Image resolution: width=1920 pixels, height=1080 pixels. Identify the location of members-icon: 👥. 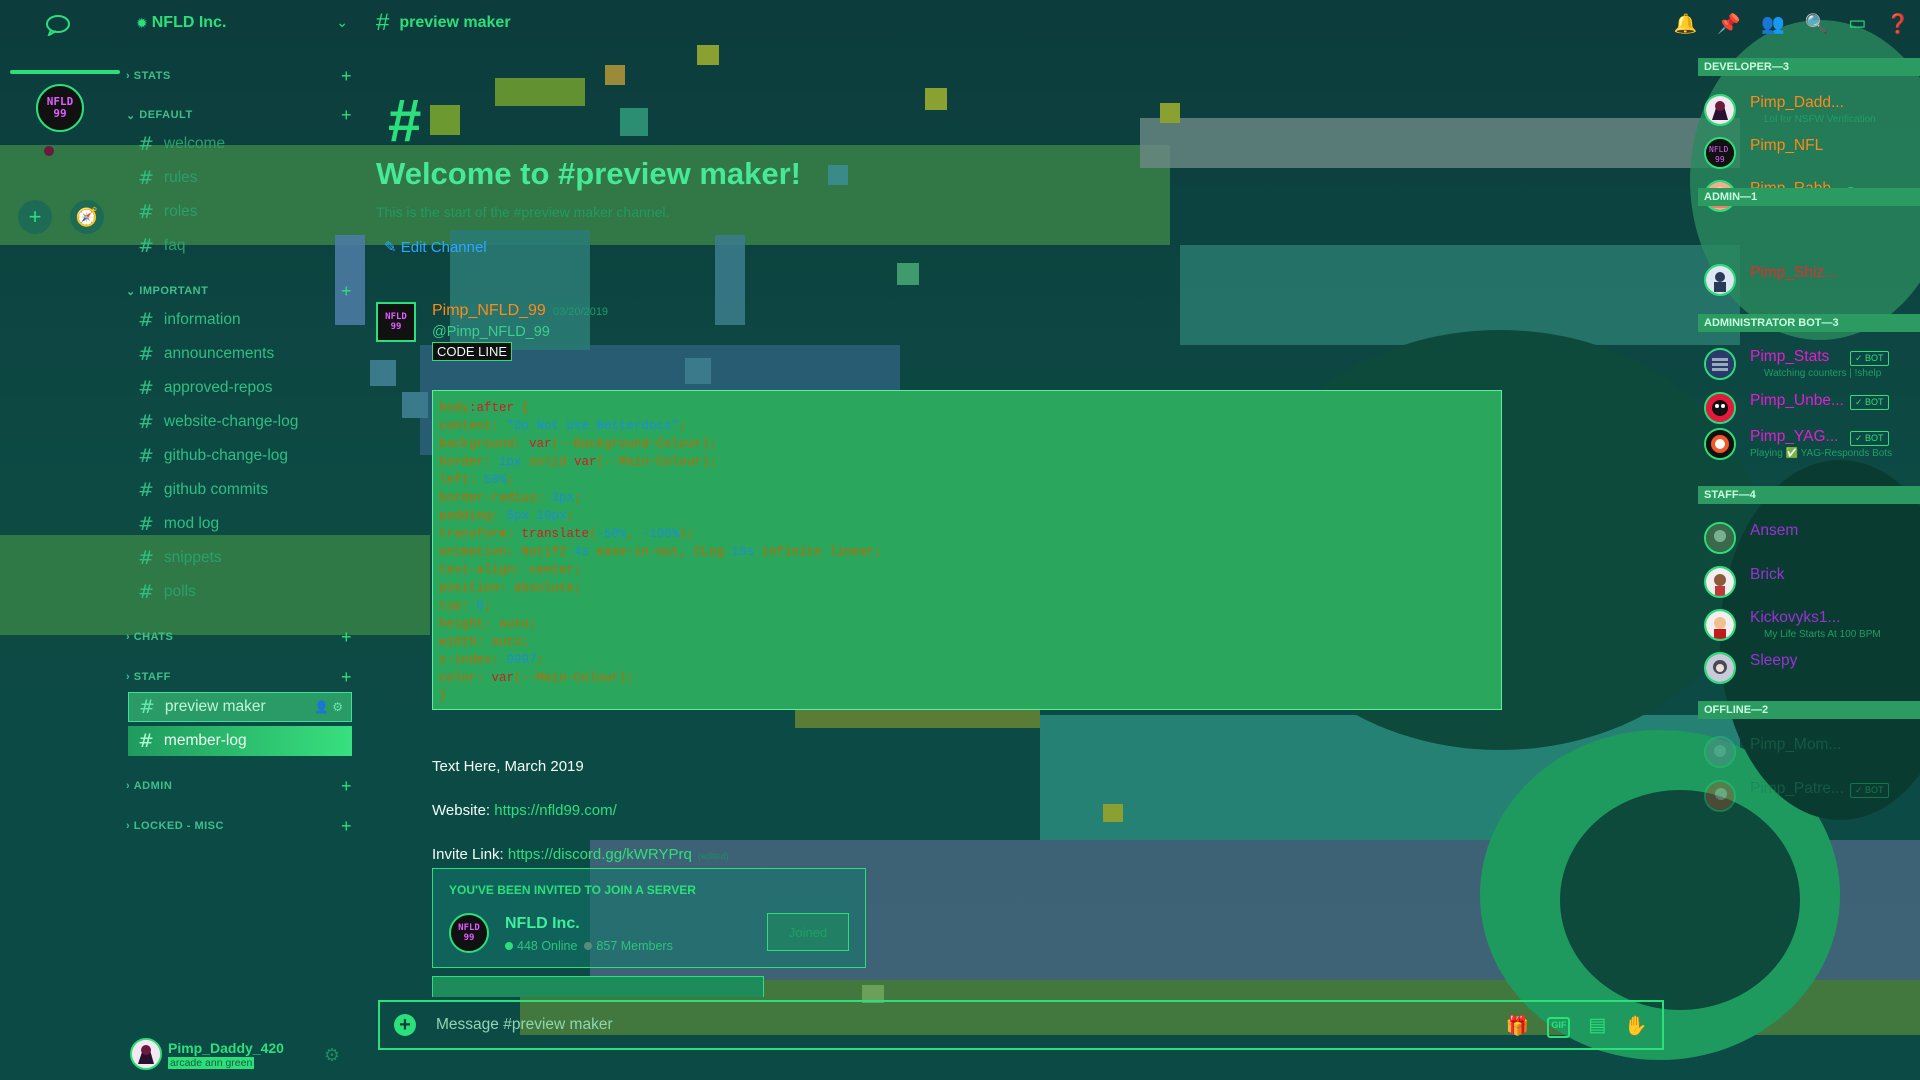
(1773, 24).